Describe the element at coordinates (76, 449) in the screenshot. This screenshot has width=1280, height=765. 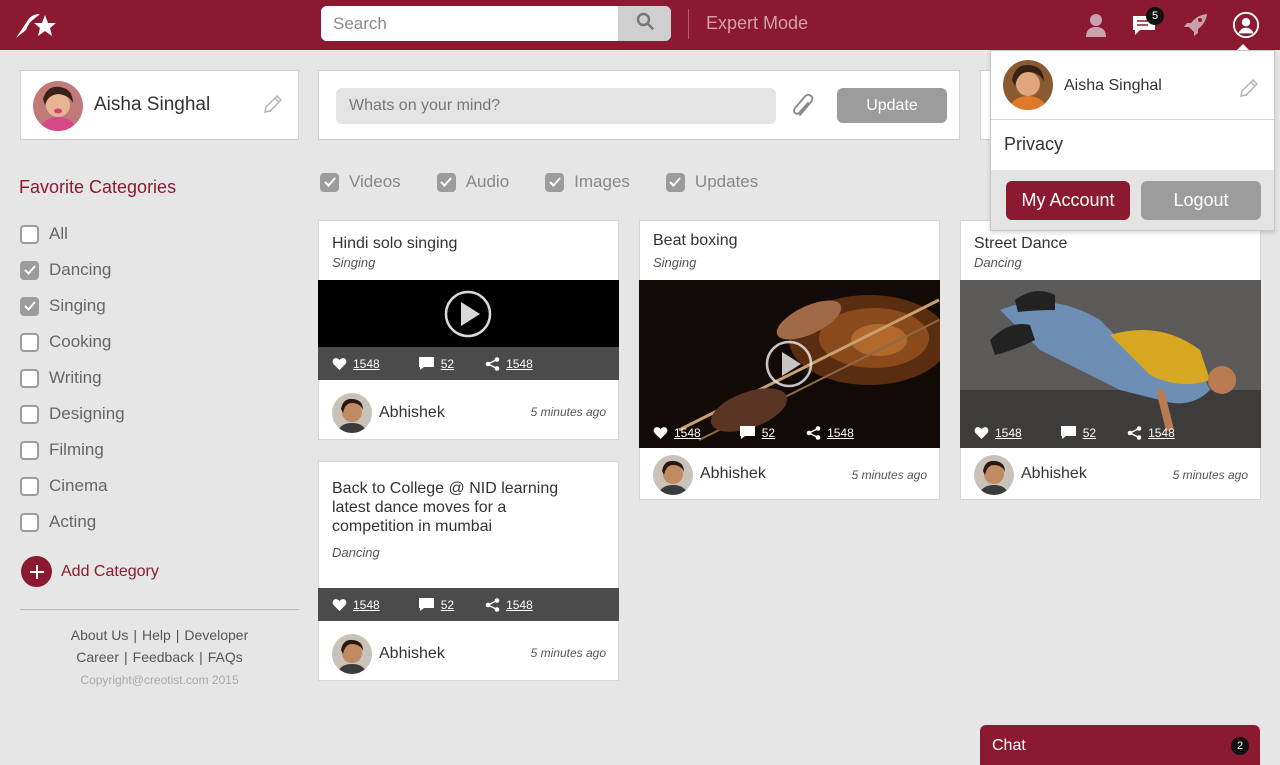
I see `category-label: Filming` at that location.